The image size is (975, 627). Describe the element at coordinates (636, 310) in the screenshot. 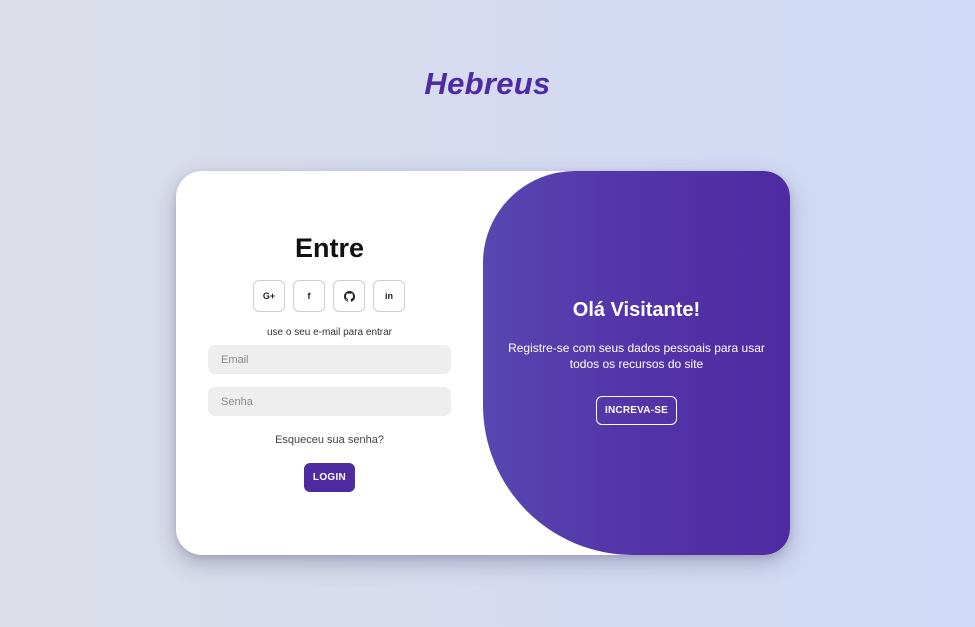

I see `welcome-title: Olá Visitante!` at that location.